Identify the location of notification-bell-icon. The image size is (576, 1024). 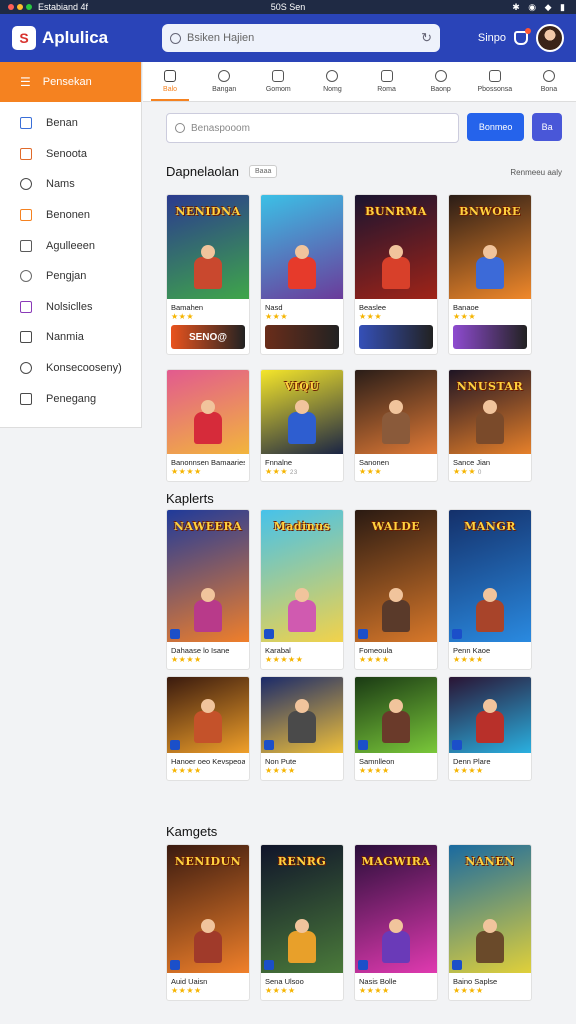
(522, 36).